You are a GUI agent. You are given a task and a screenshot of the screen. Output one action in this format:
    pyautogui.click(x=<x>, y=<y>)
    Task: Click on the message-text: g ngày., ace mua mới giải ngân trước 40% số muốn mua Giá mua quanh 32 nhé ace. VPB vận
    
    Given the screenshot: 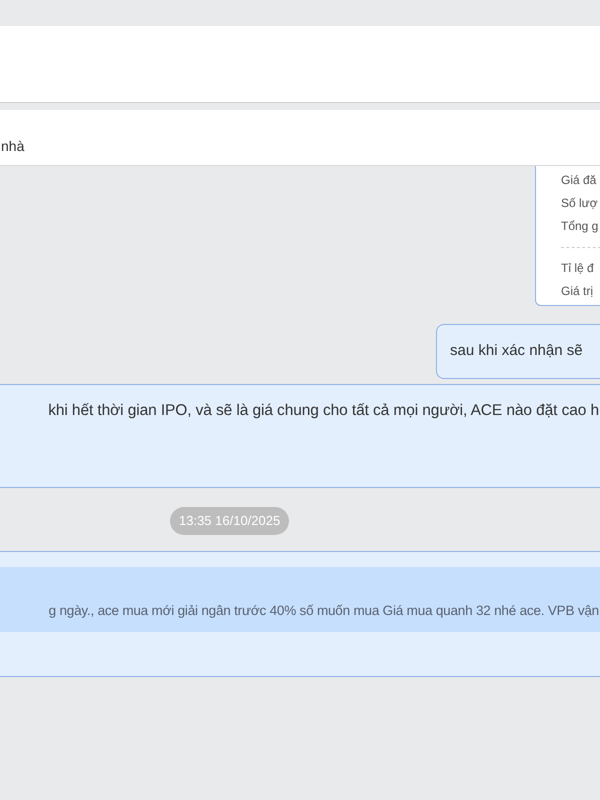 What is the action you would take?
    pyautogui.click(x=323, y=611)
    